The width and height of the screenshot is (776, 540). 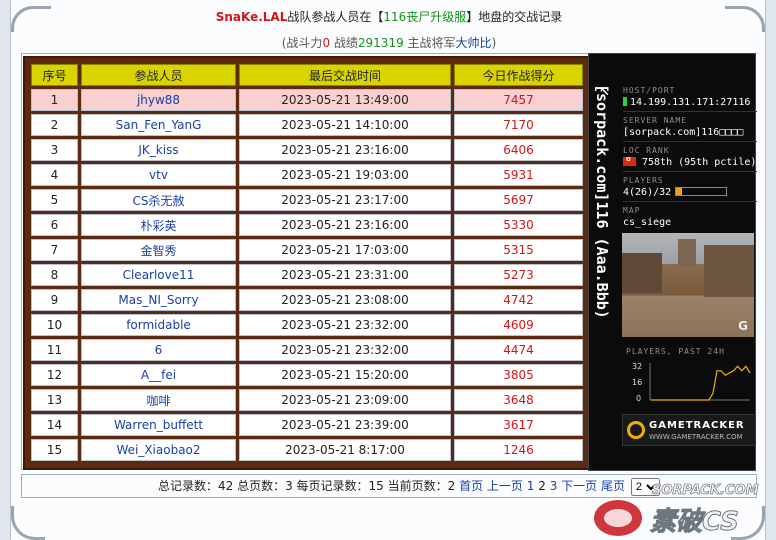 I want to click on server-name-label: SERVER NAME, so click(x=655, y=120).